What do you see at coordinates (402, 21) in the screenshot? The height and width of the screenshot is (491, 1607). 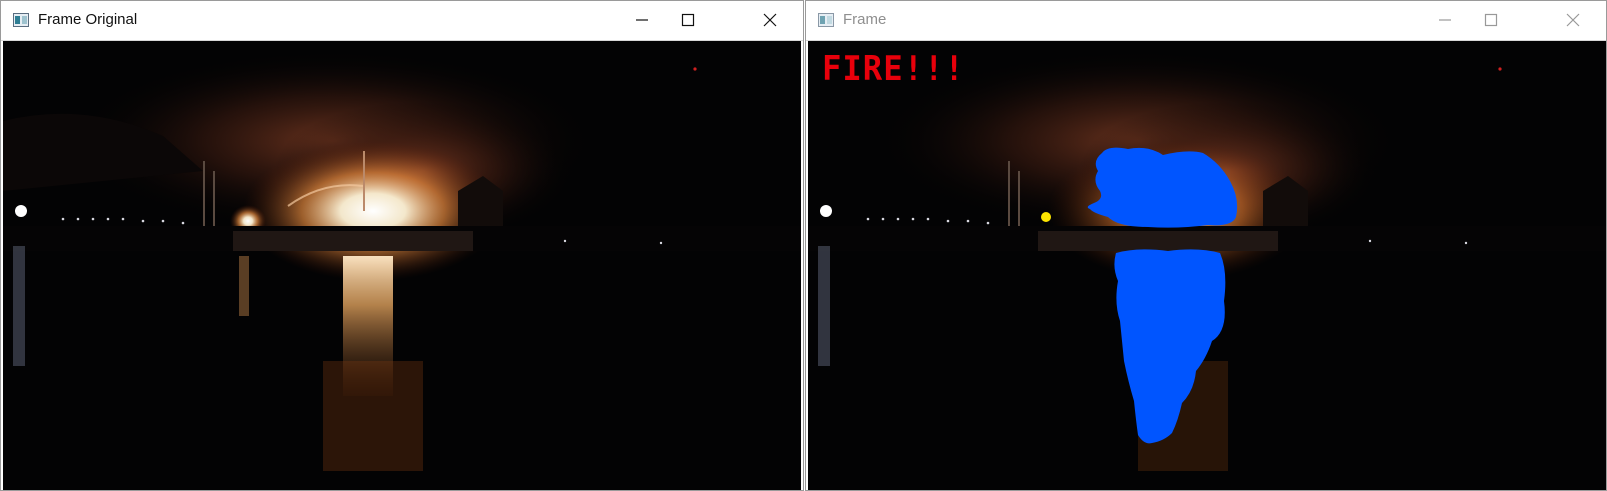 I see `title-bar: Frame Original` at bounding box center [402, 21].